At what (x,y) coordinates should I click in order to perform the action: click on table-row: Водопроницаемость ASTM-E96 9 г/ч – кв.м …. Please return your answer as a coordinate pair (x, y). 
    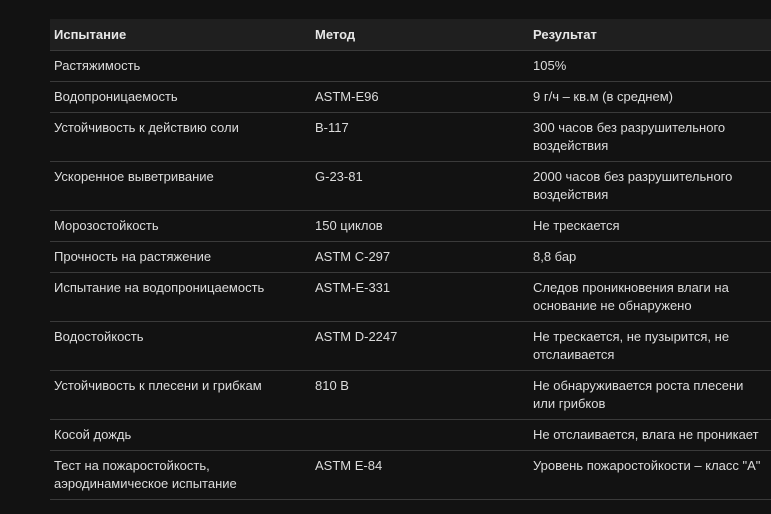
    Looking at the image, I should click on (410, 97).